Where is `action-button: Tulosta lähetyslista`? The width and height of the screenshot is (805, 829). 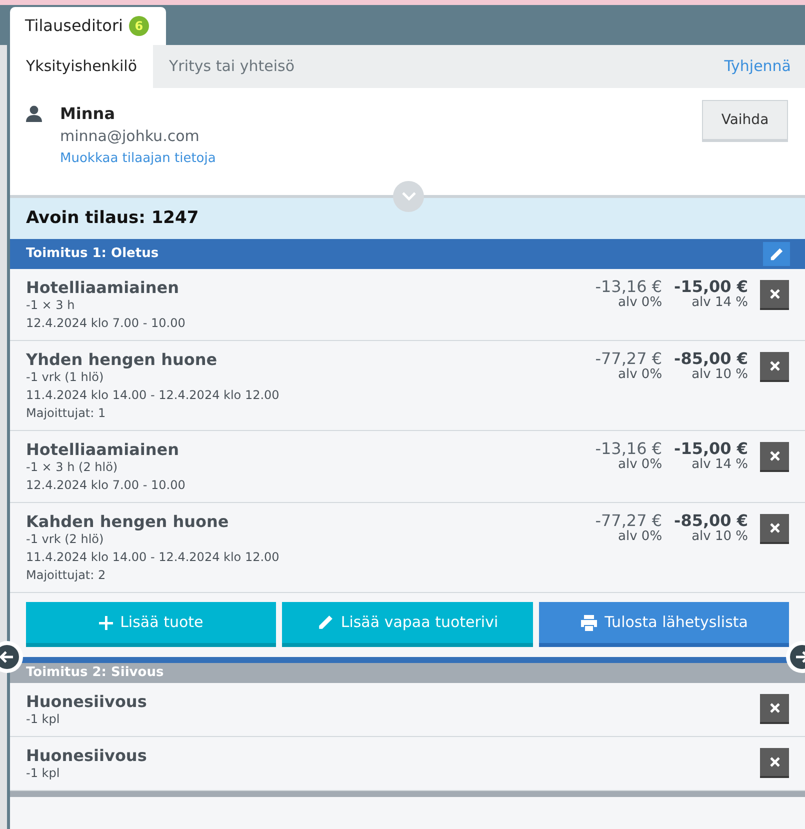
action-button: Tulosta lähetyslista is located at coordinates (663, 624).